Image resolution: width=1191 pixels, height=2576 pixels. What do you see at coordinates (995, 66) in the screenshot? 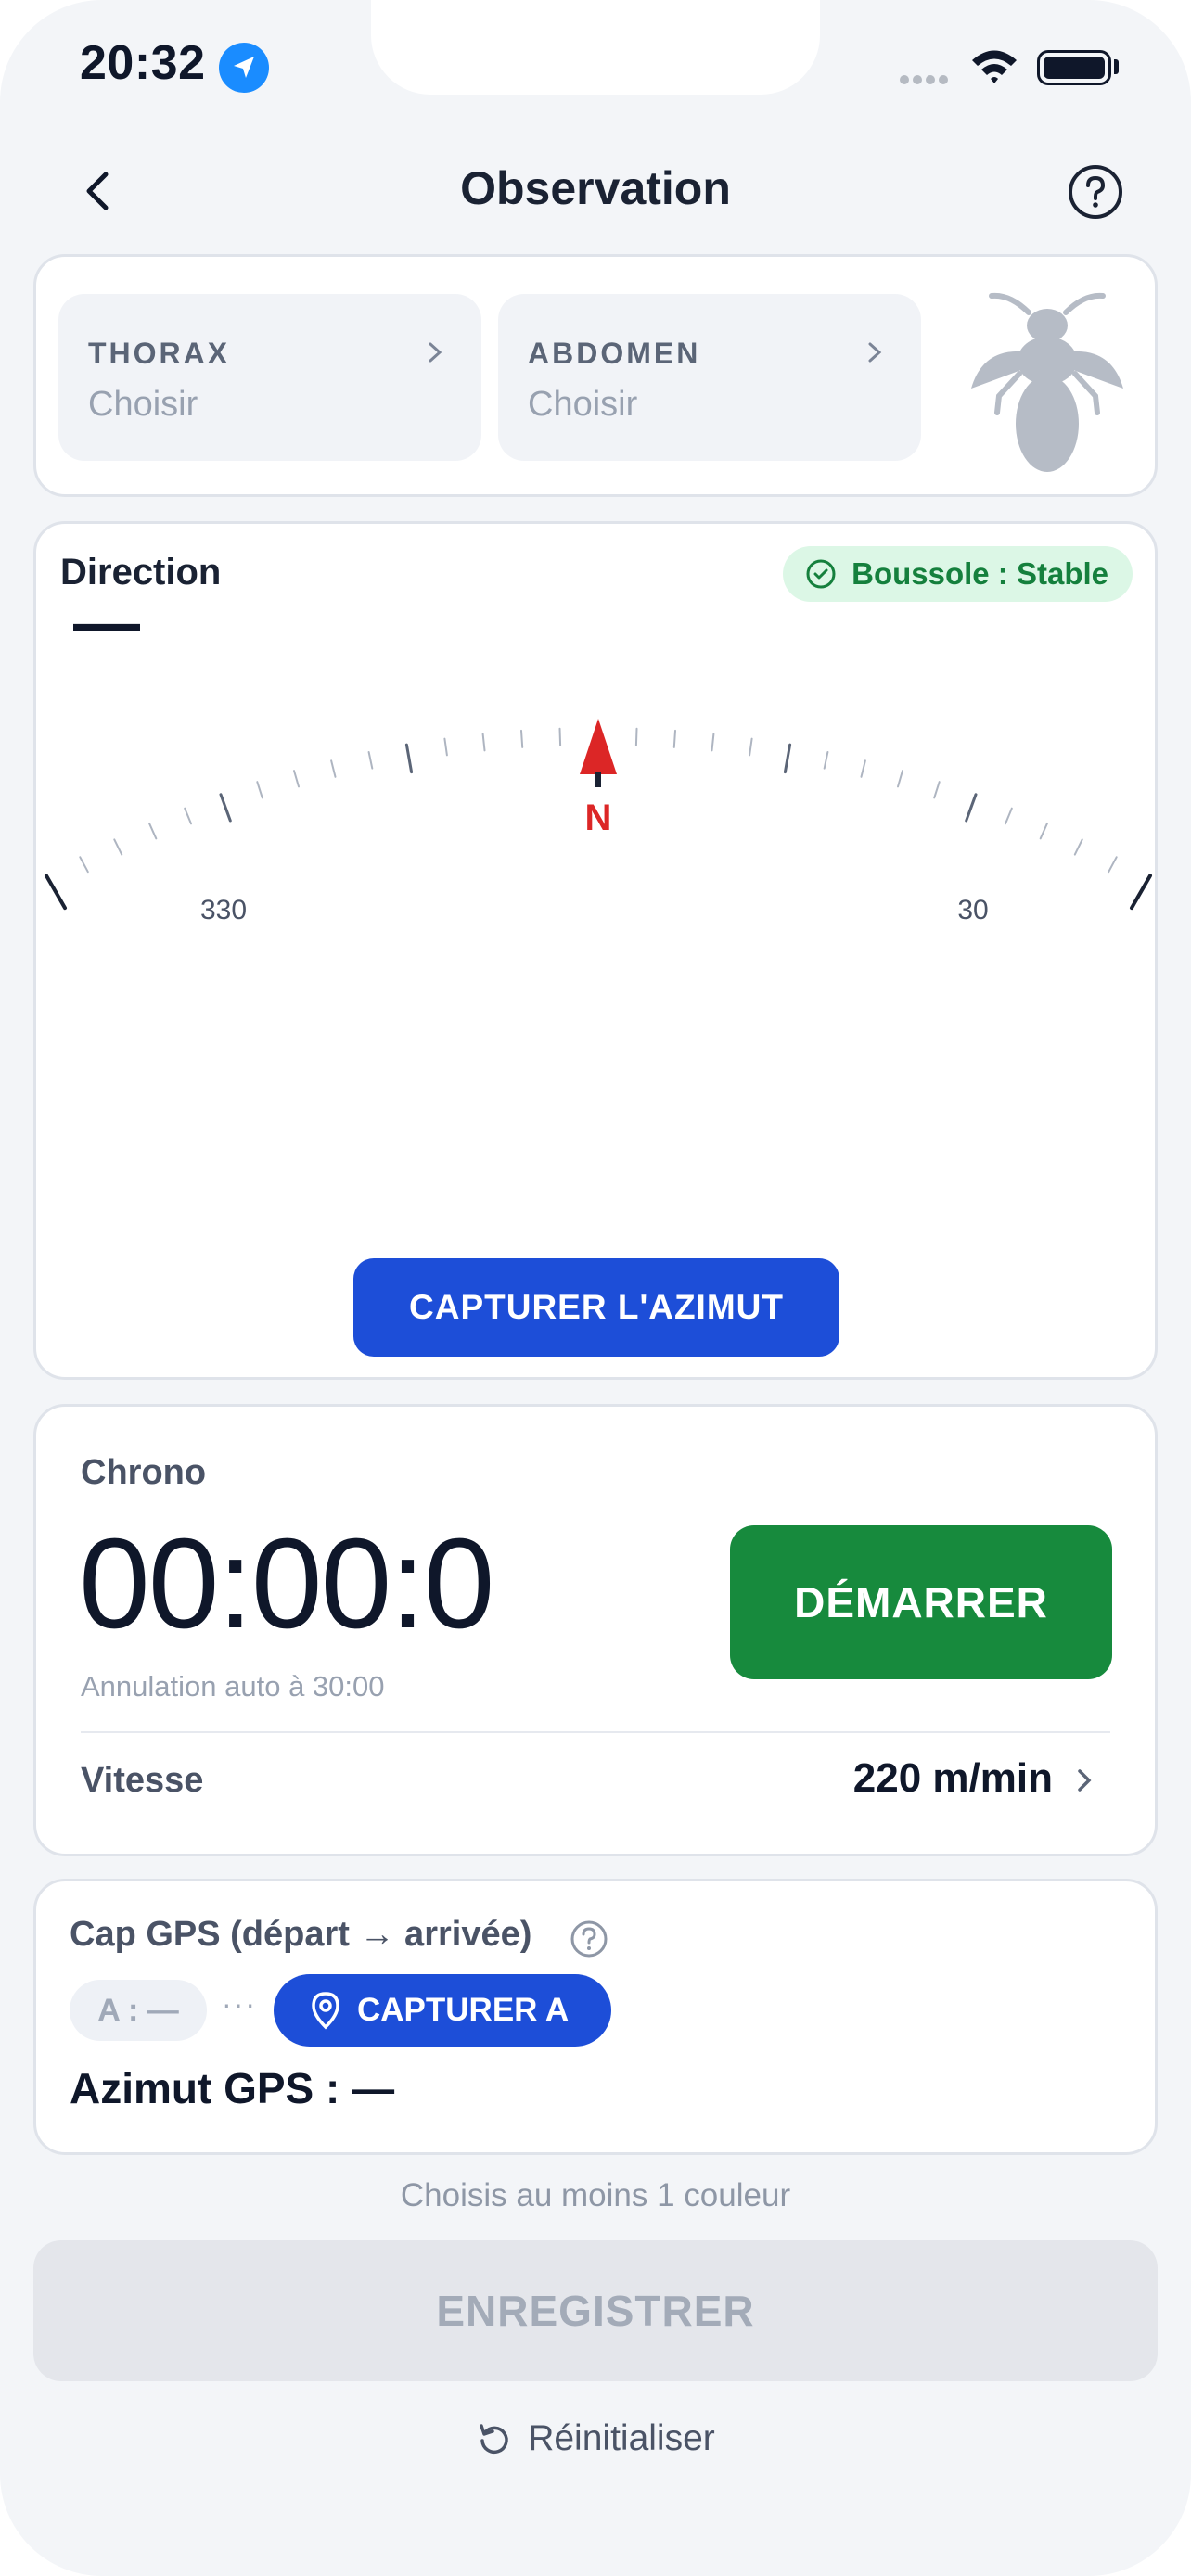
I see `wifi-icon` at bounding box center [995, 66].